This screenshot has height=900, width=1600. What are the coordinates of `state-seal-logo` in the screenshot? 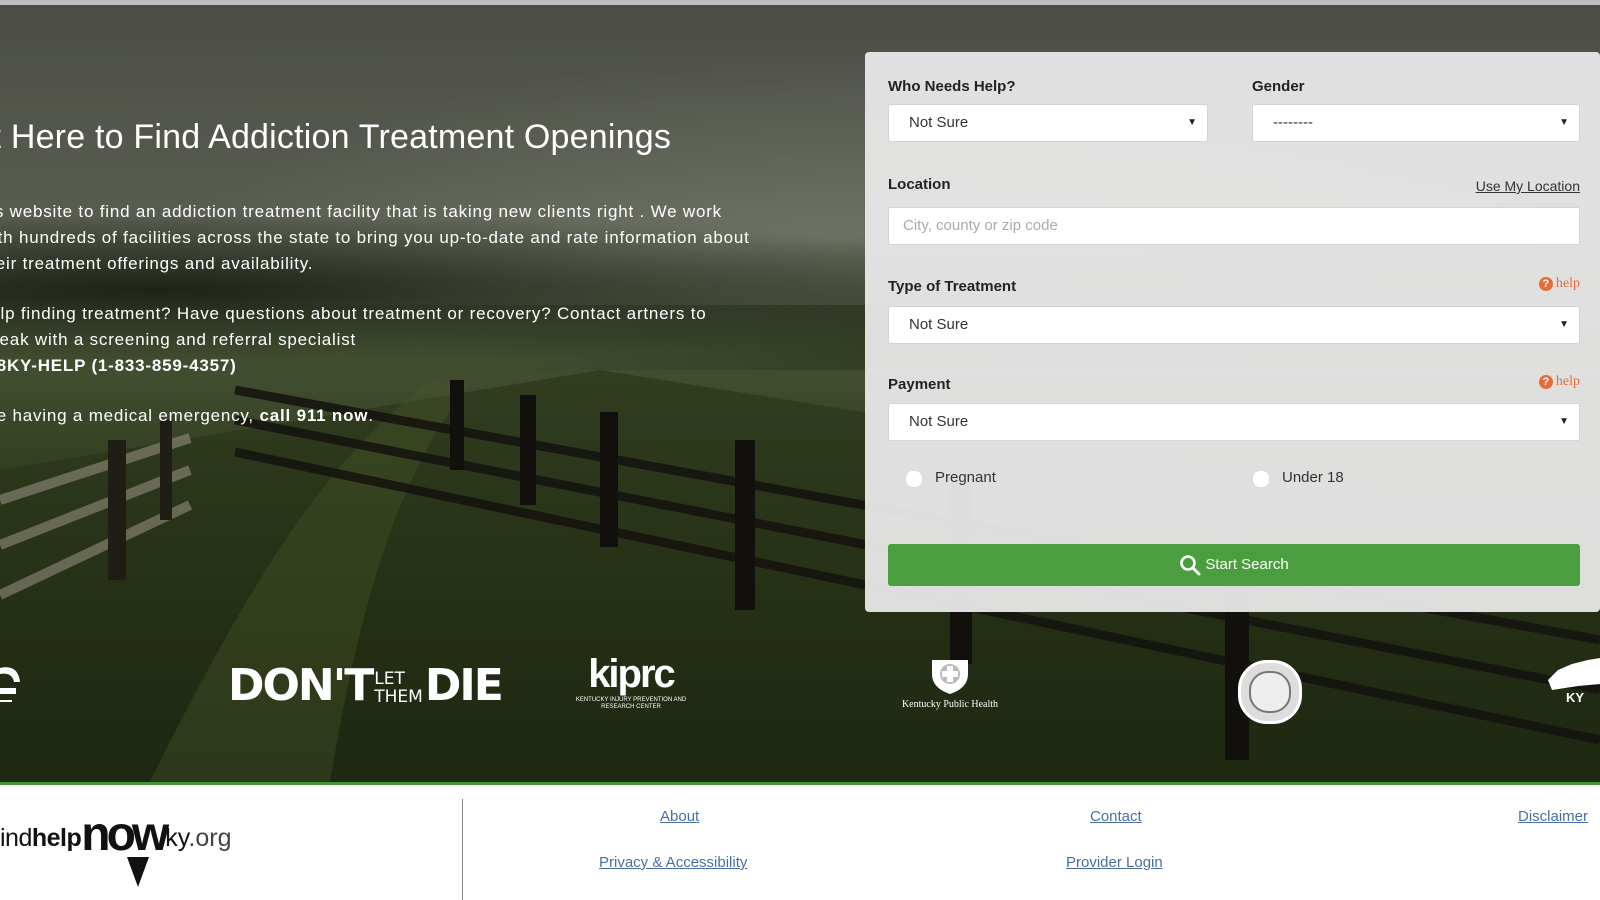 It's located at (1270, 692).